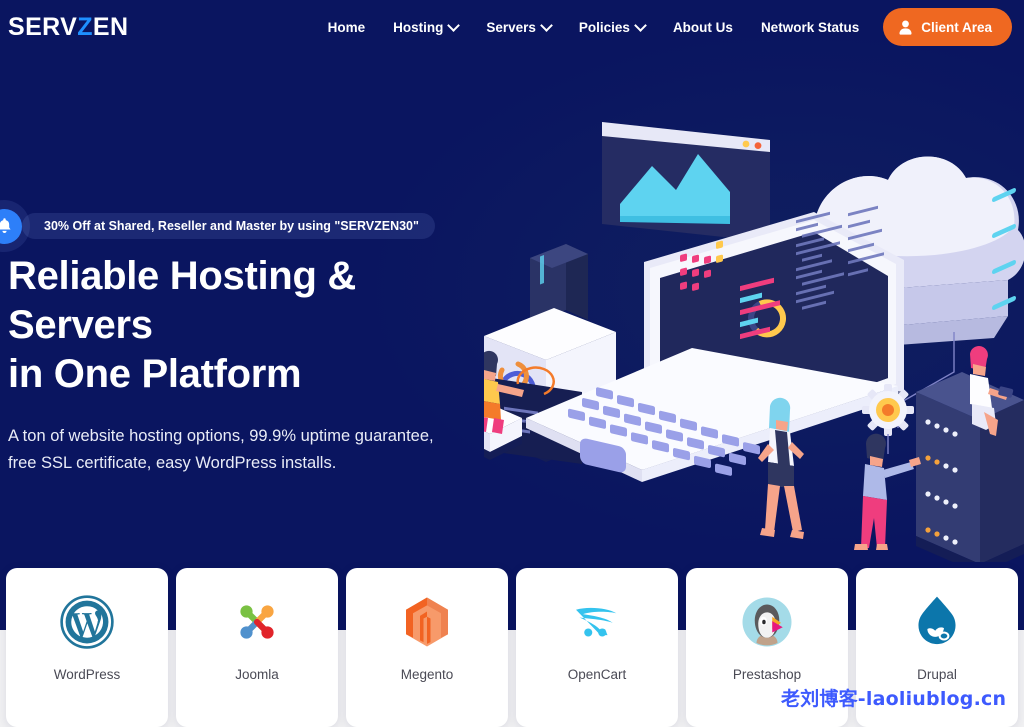  Describe the element at coordinates (767, 674) in the screenshot. I see `app-card-label: Prestashop` at that location.